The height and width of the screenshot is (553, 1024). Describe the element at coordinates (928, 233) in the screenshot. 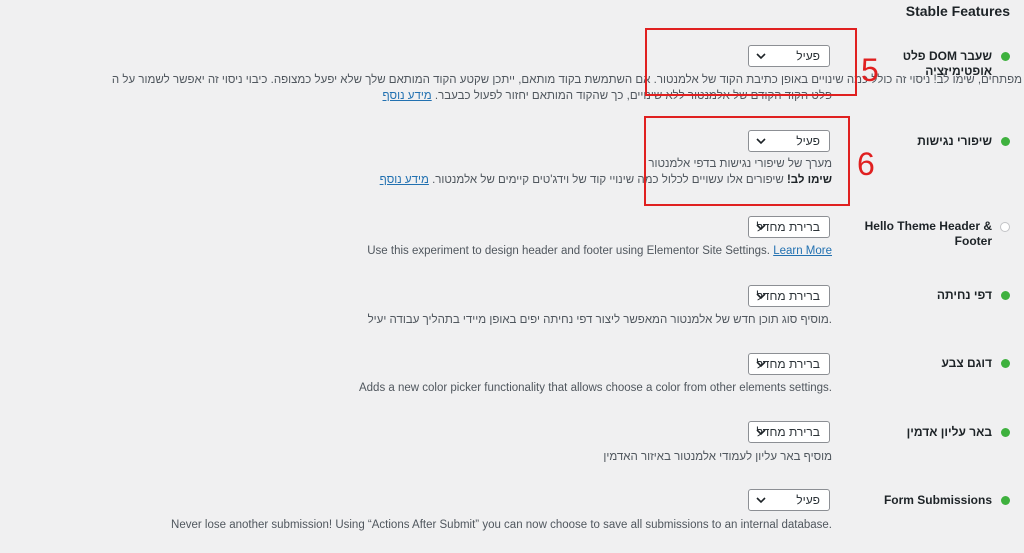

I see `feature-label: Hello Theme Header & Footer` at that location.